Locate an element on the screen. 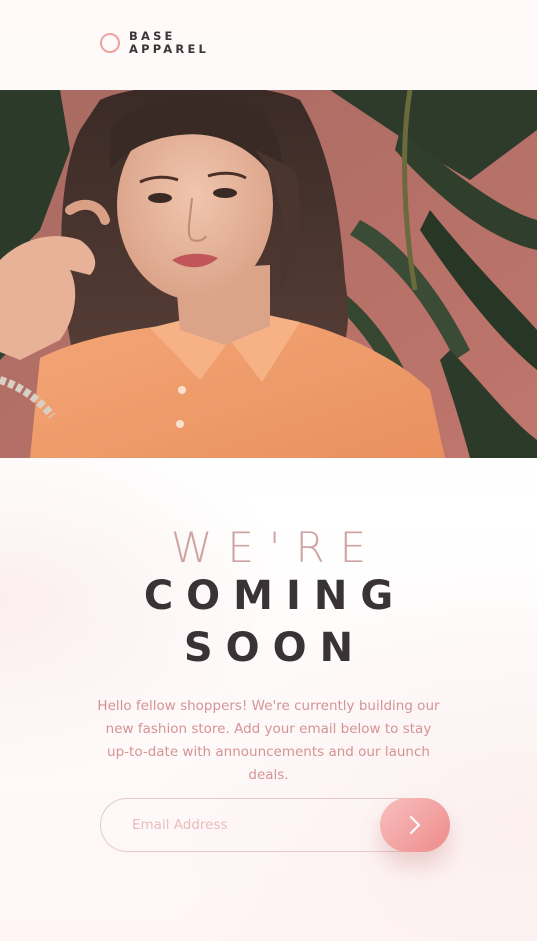 The image size is (537, 941). brand-name: BASE APPAREL is located at coordinates (169, 43).